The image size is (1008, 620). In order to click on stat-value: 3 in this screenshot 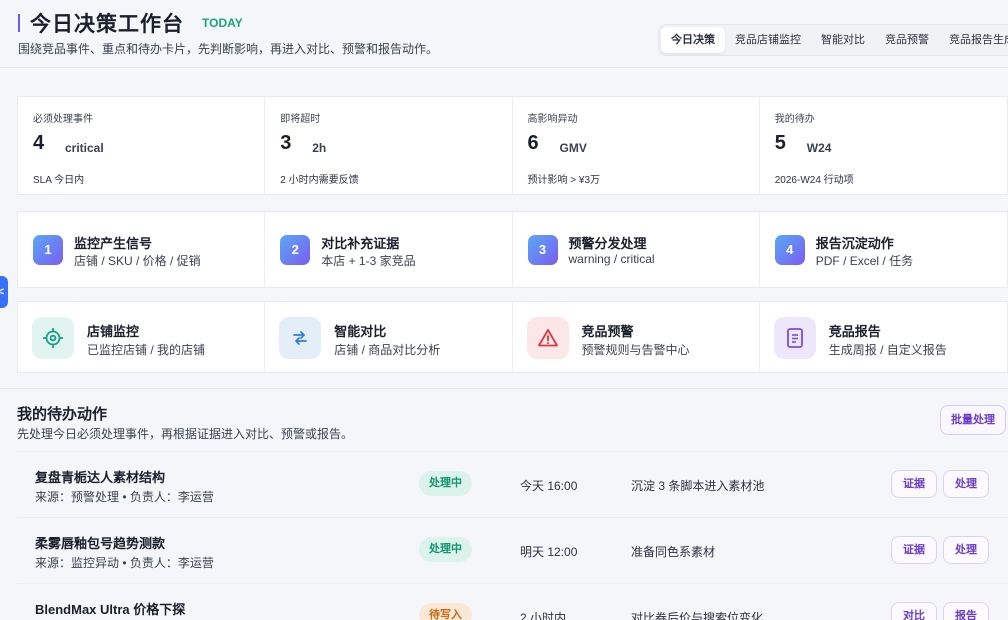, I will do `click(286, 143)`.